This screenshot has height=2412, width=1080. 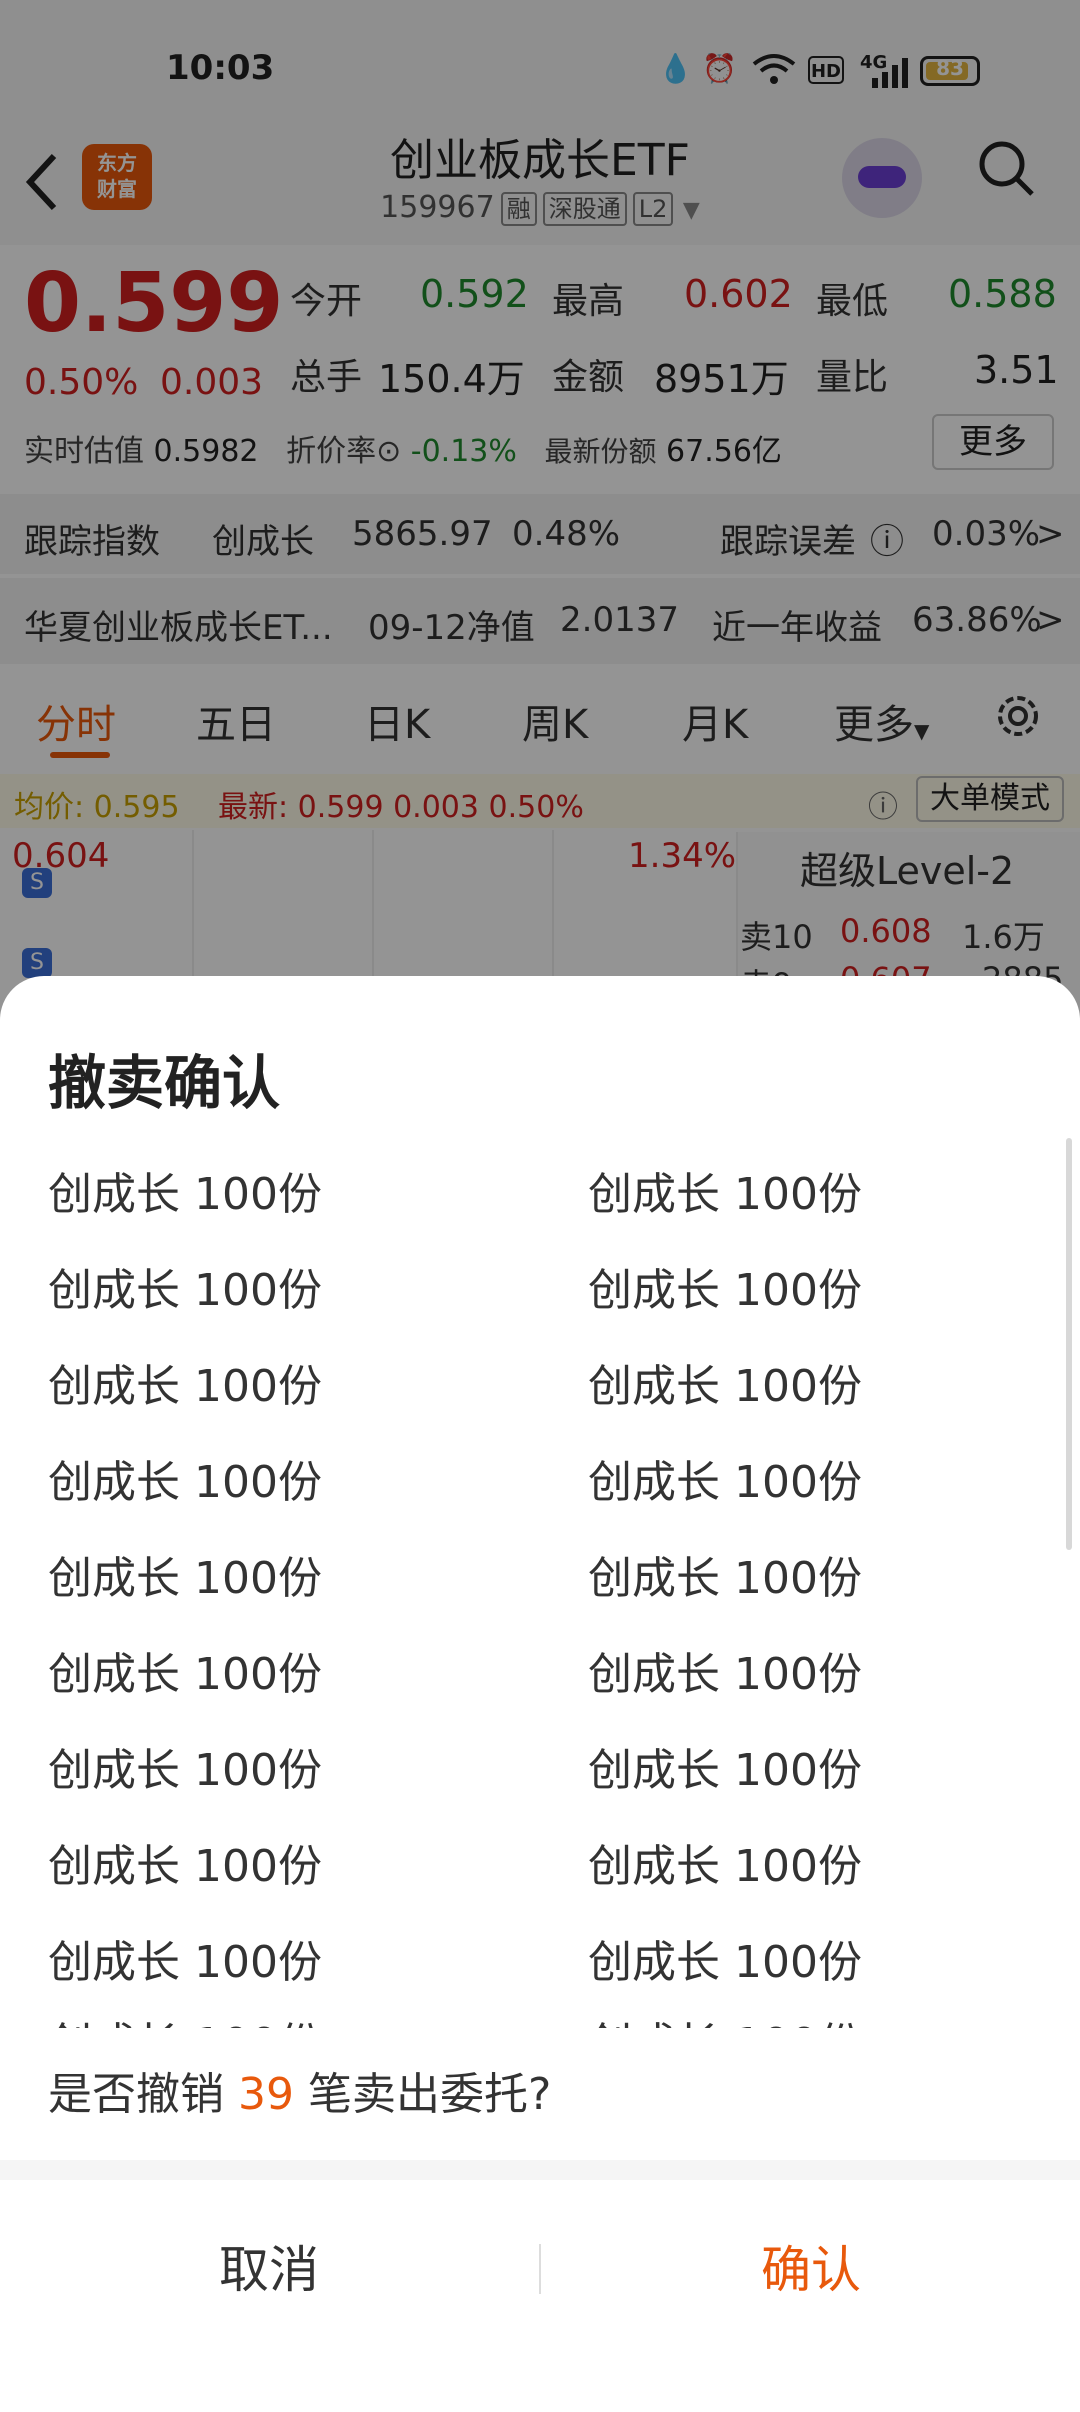 What do you see at coordinates (164, 1083) in the screenshot?
I see `dialog-title: 撤卖确认` at bounding box center [164, 1083].